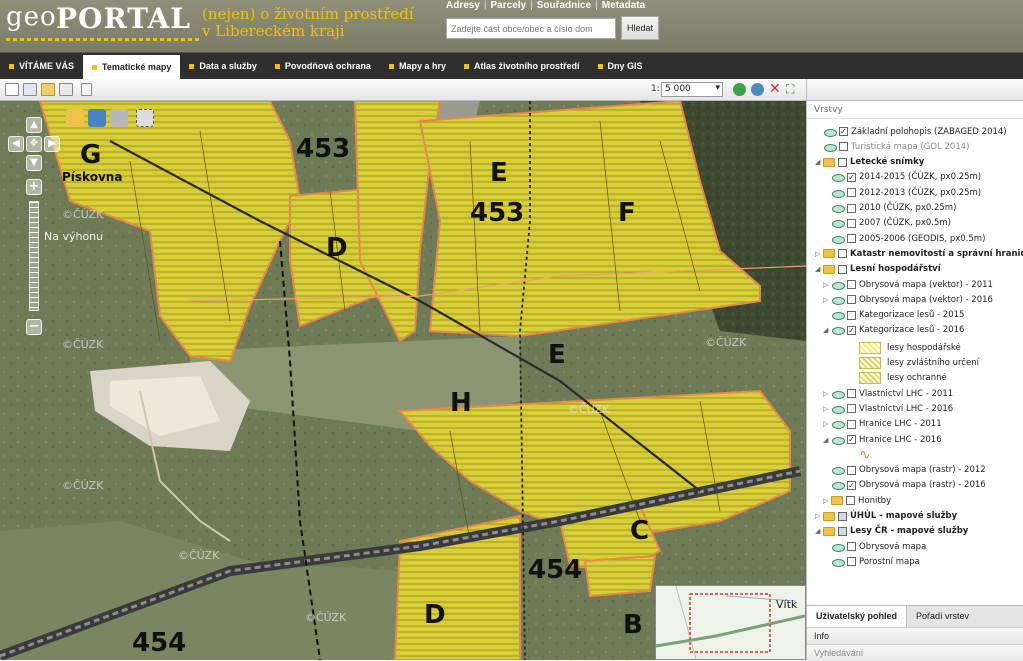  Describe the element at coordinates (564, 5) in the screenshot. I see `link-souradnice: Souřadnice` at that location.